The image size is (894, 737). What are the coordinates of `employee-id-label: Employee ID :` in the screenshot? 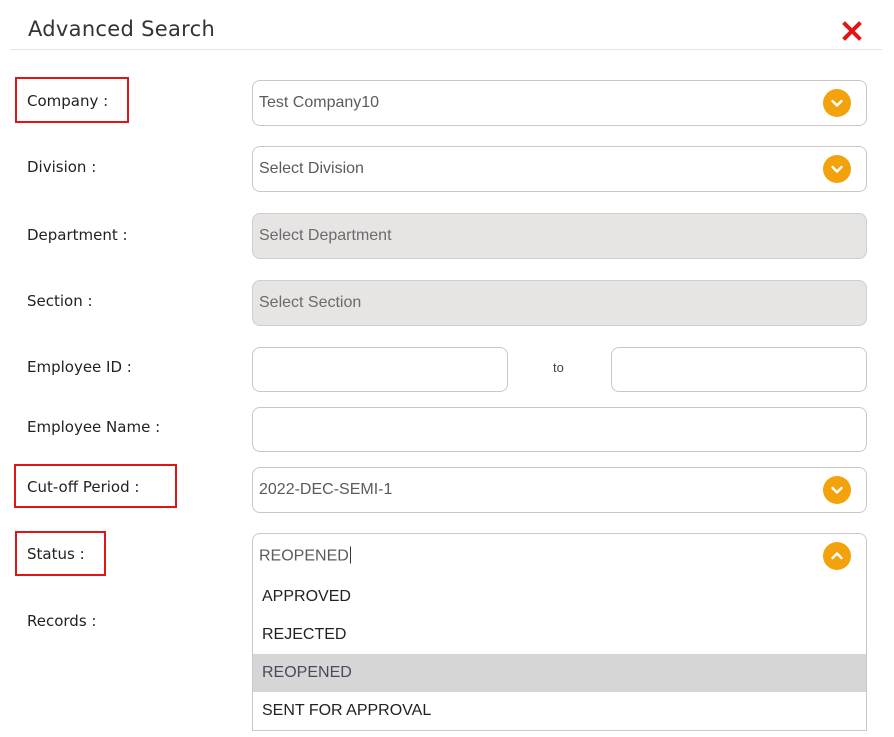 It's located at (79, 367).